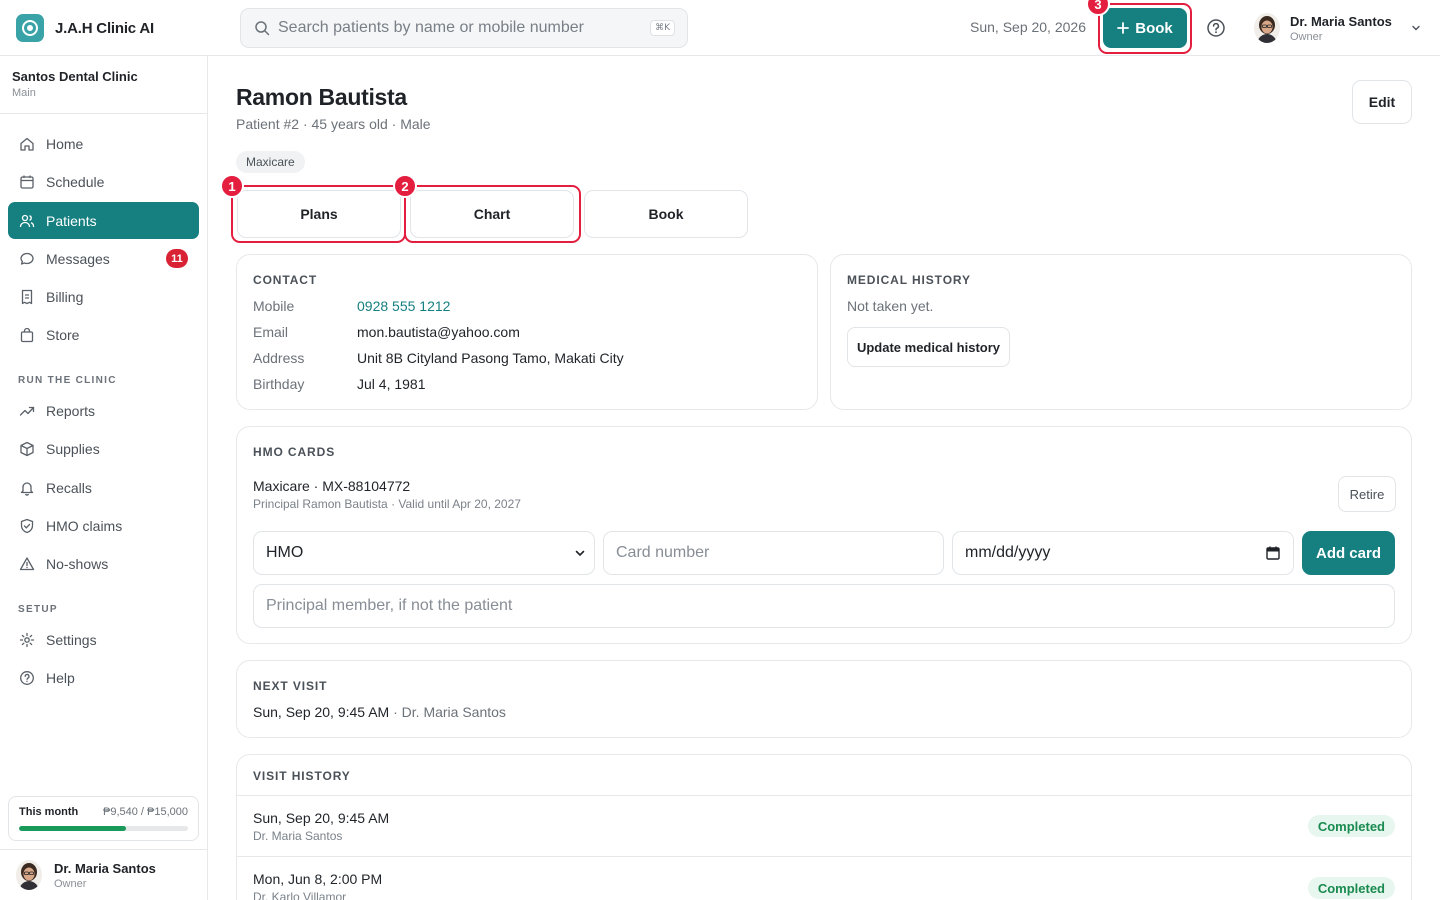 The image size is (1440, 900). What do you see at coordinates (333, 124) in the screenshot?
I see `patient-subtitle: Patient #2 · 45 years old · Male` at bounding box center [333, 124].